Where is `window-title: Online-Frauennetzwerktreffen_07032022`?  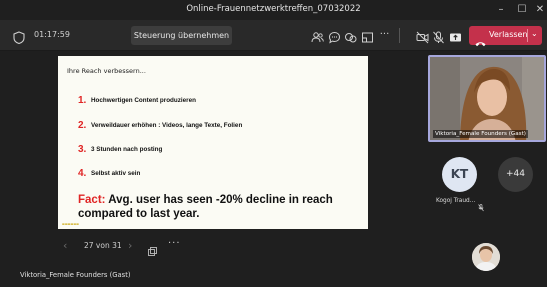
window-title: Online-Frauennetzwerktreffen_07032022 is located at coordinates (273, 9).